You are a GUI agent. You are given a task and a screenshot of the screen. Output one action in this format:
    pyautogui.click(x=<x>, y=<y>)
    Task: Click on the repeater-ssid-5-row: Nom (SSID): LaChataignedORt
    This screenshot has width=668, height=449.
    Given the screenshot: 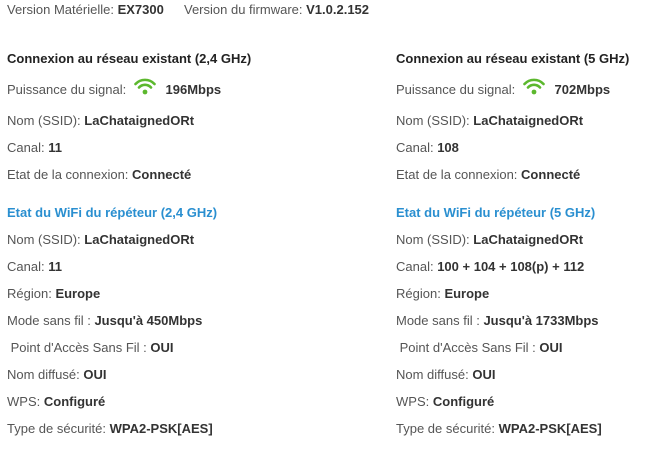 What is the action you would take?
    pyautogui.click(x=489, y=239)
    